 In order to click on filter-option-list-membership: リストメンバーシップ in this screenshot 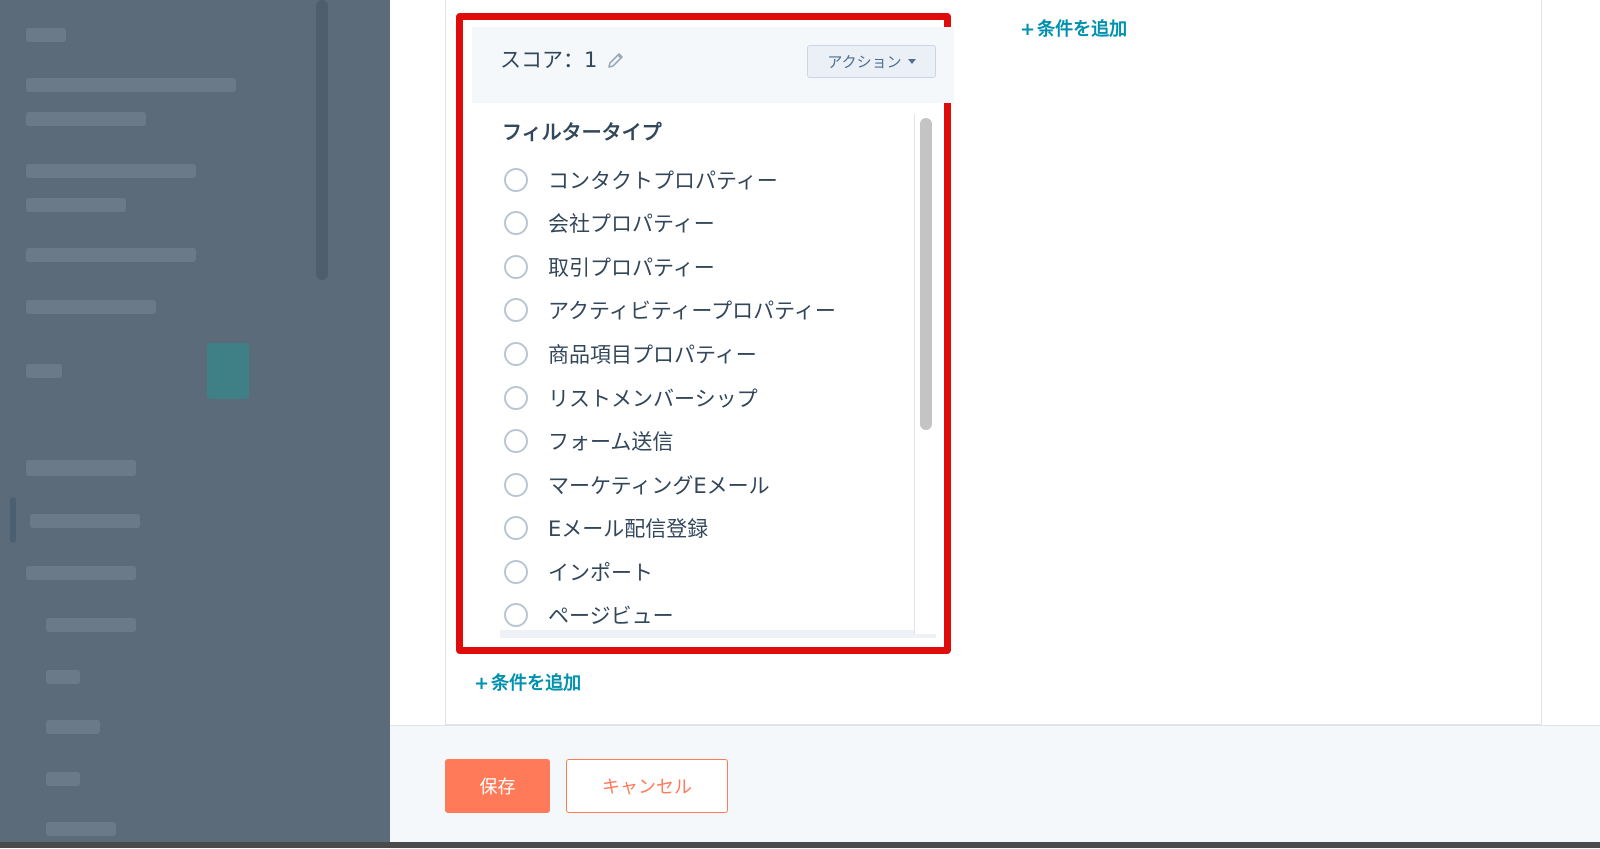, I will do `click(631, 398)`.